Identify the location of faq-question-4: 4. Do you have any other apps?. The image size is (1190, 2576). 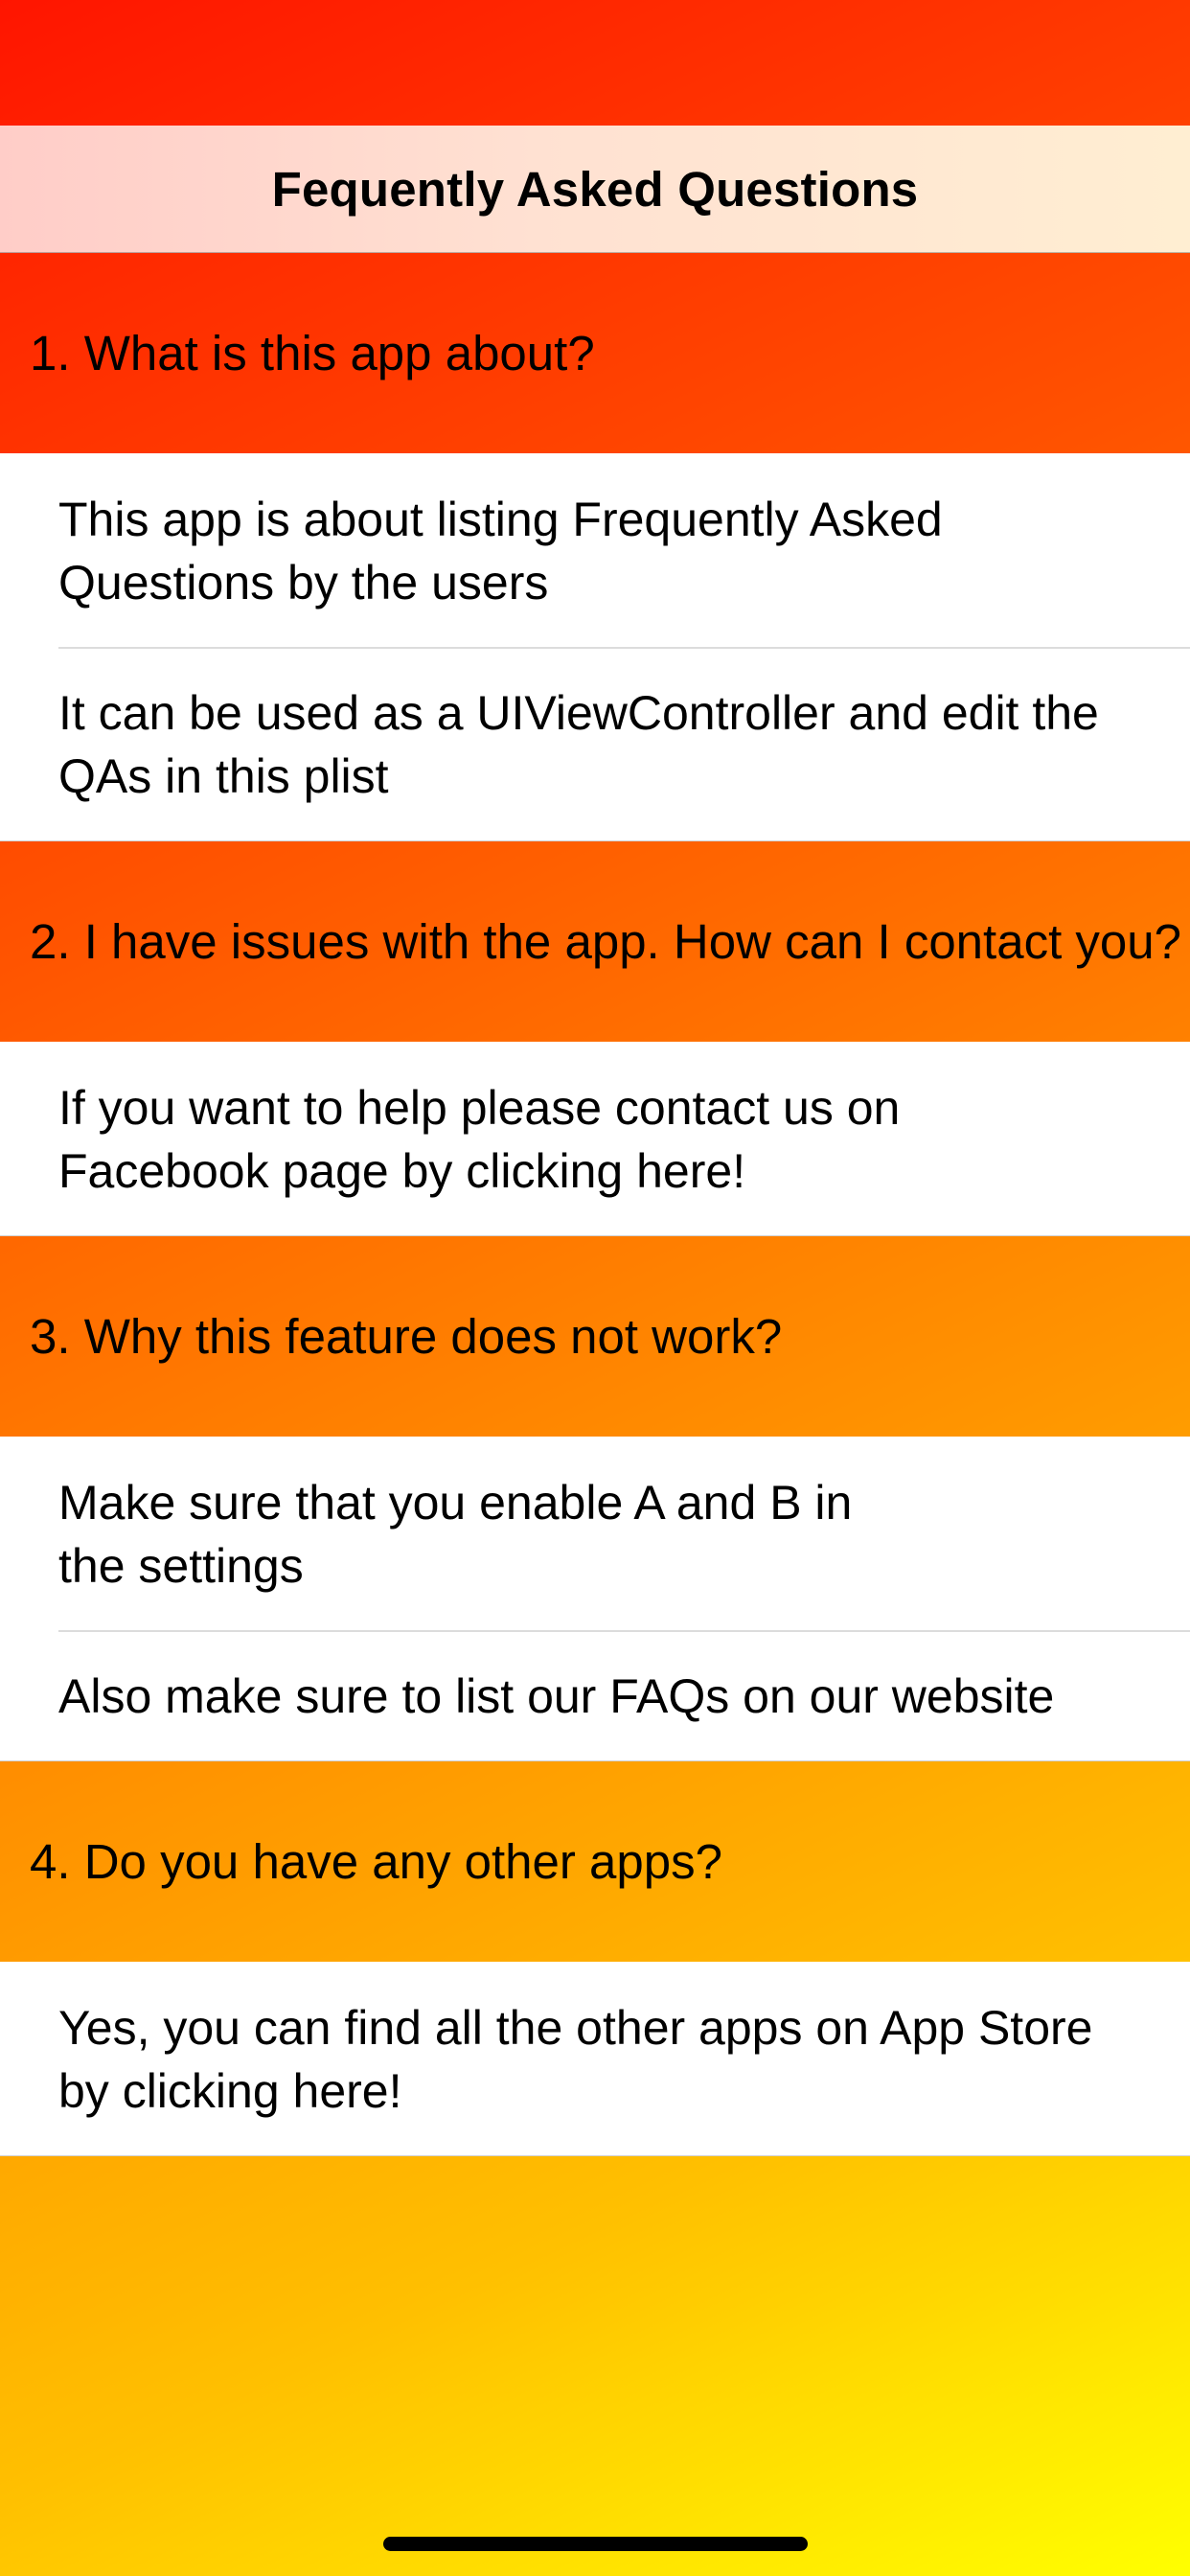
(595, 1861).